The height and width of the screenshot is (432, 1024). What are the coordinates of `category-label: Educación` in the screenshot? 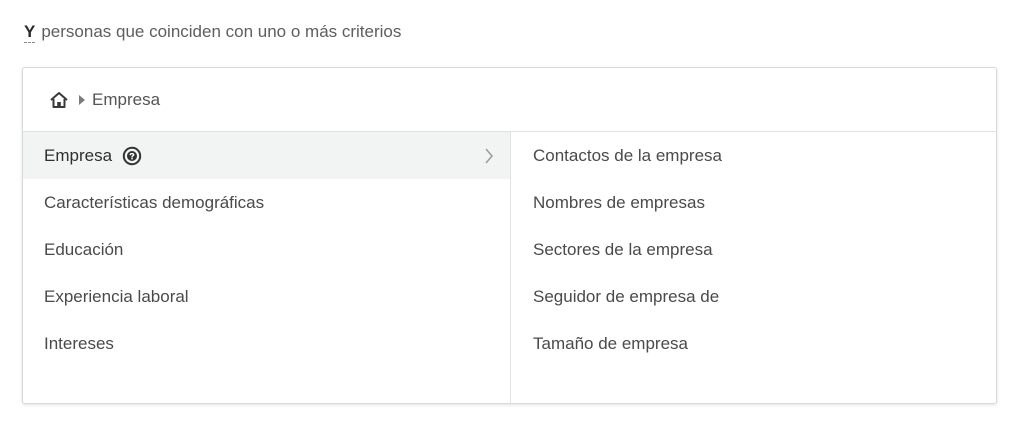 It's located at (84, 249).